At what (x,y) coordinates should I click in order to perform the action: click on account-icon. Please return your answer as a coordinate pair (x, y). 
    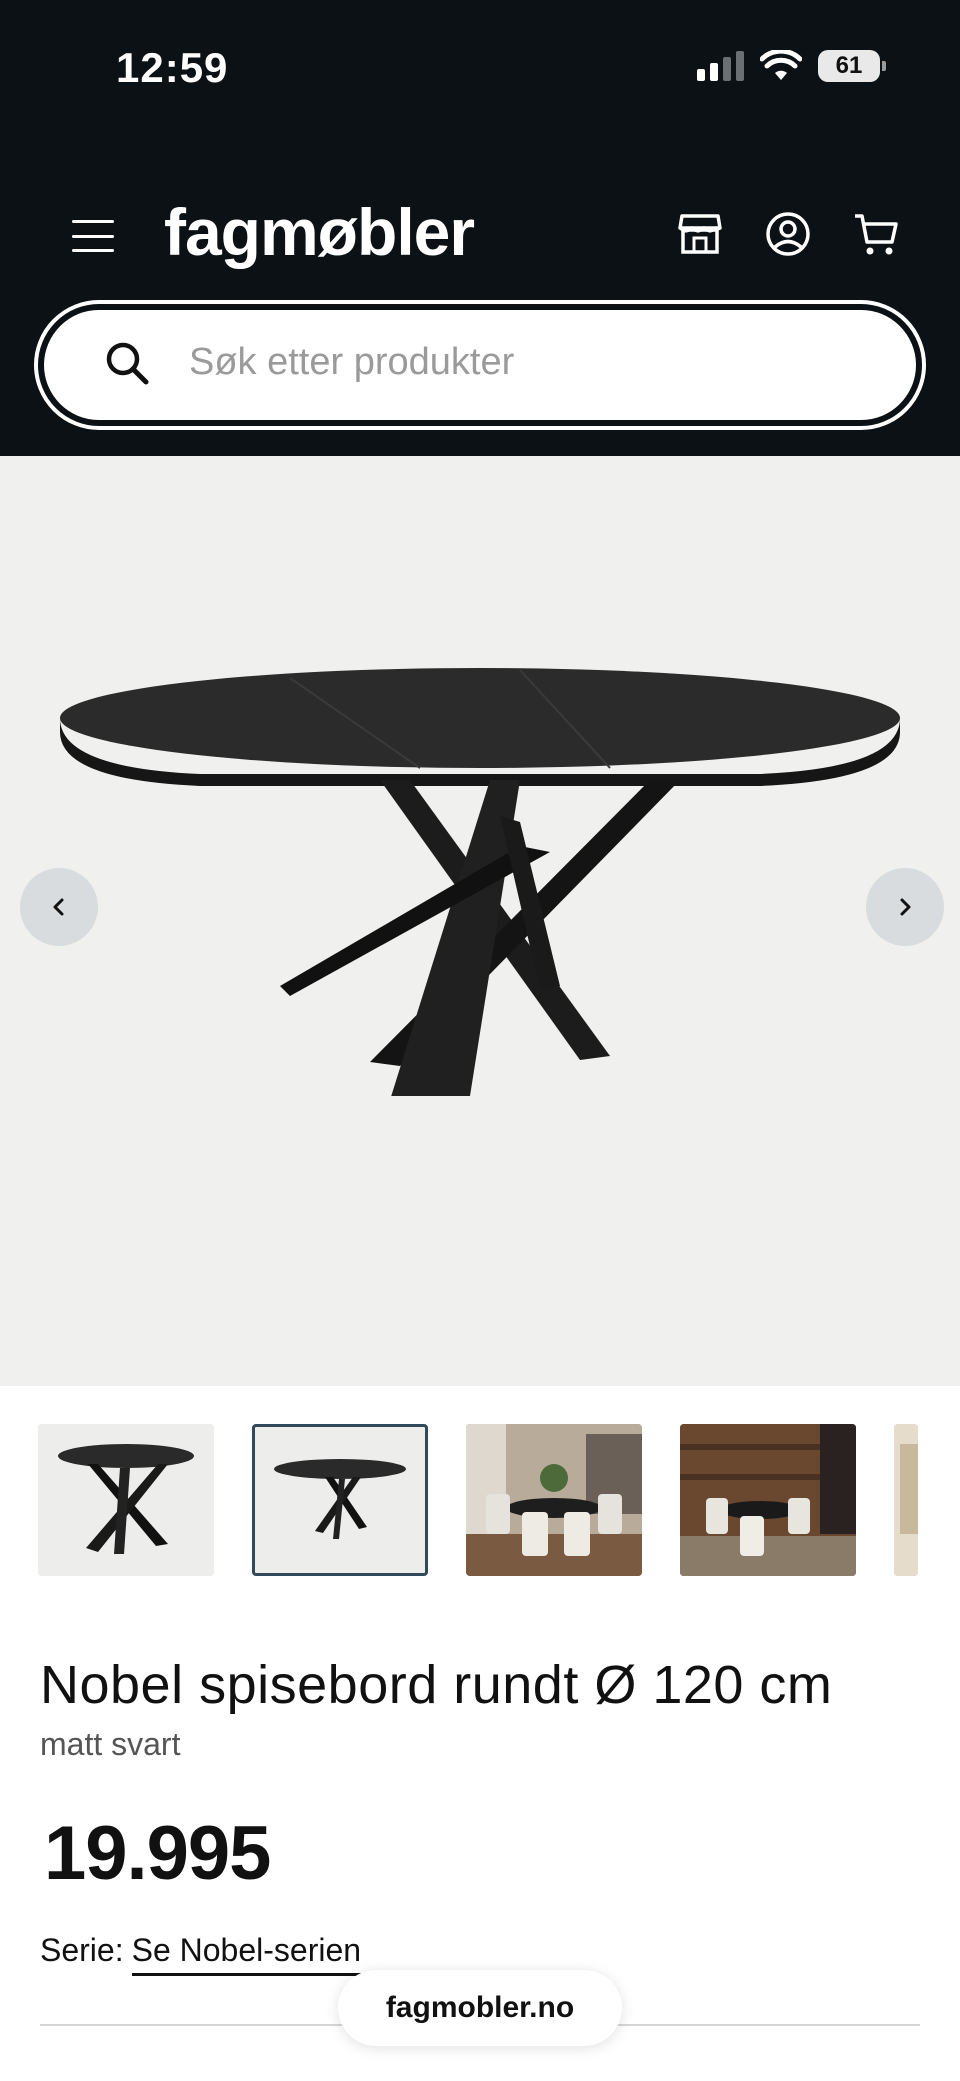
    Looking at the image, I should click on (788, 234).